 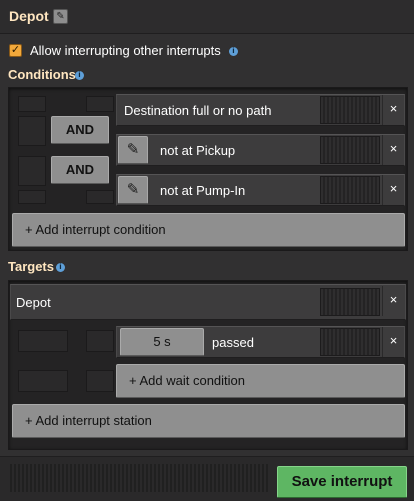 What do you see at coordinates (198, 110) in the screenshot?
I see `condition-text: Destination full or no path` at bounding box center [198, 110].